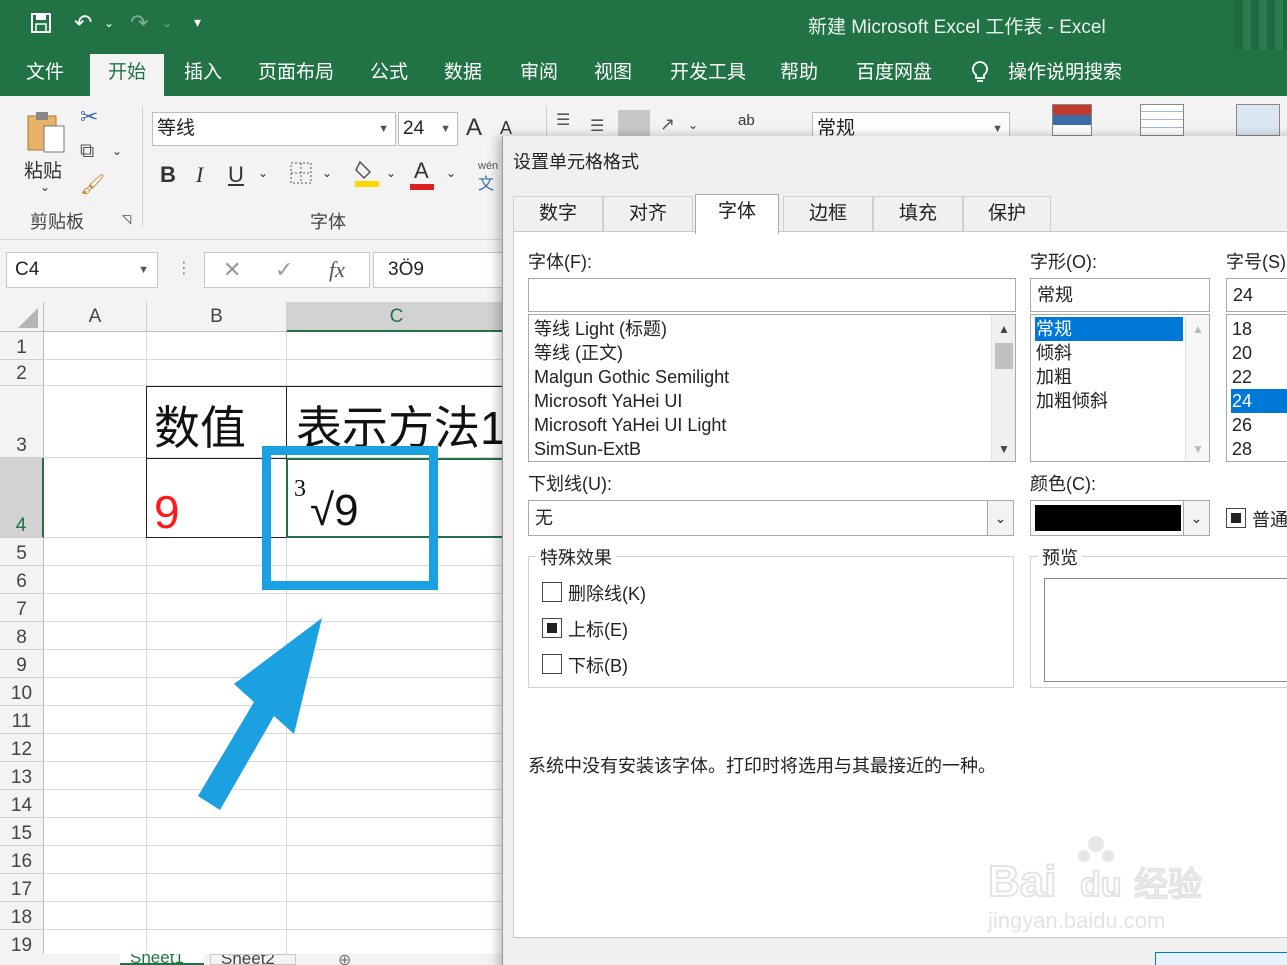 This screenshot has width=1287, height=965. What do you see at coordinates (22, 422) in the screenshot?
I see `row-header-3: 3` at bounding box center [22, 422].